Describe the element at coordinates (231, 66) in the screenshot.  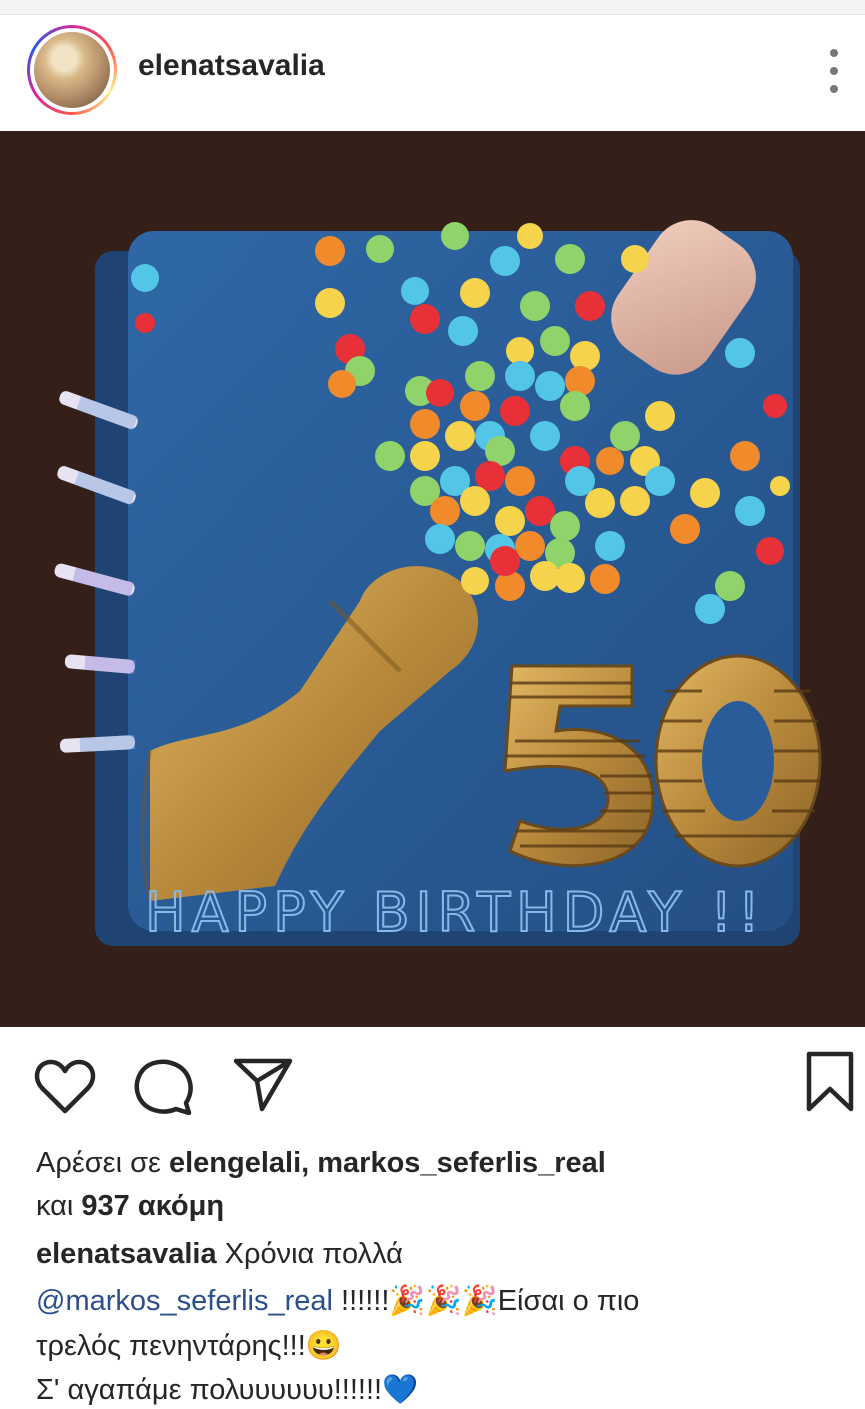
I see `post-username: elenatsavalia` at that location.